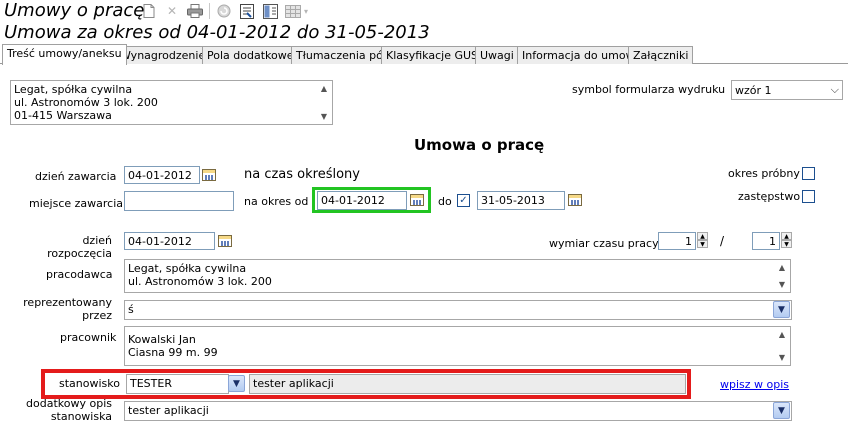  Describe the element at coordinates (131, 309) in the screenshot. I see `representative-value: ś` at that location.